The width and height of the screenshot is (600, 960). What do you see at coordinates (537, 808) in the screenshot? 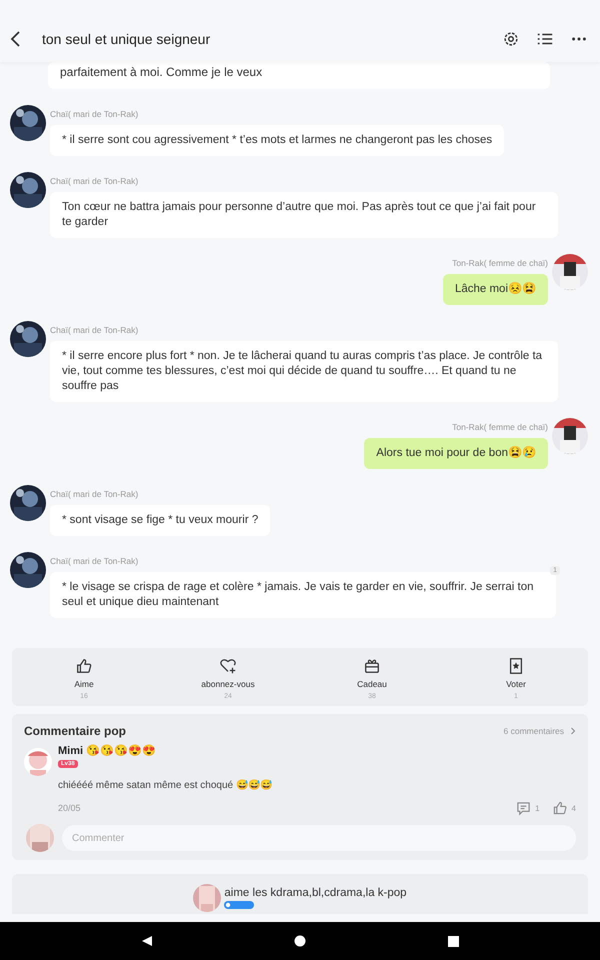
I see `reply-count: 1` at bounding box center [537, 808].